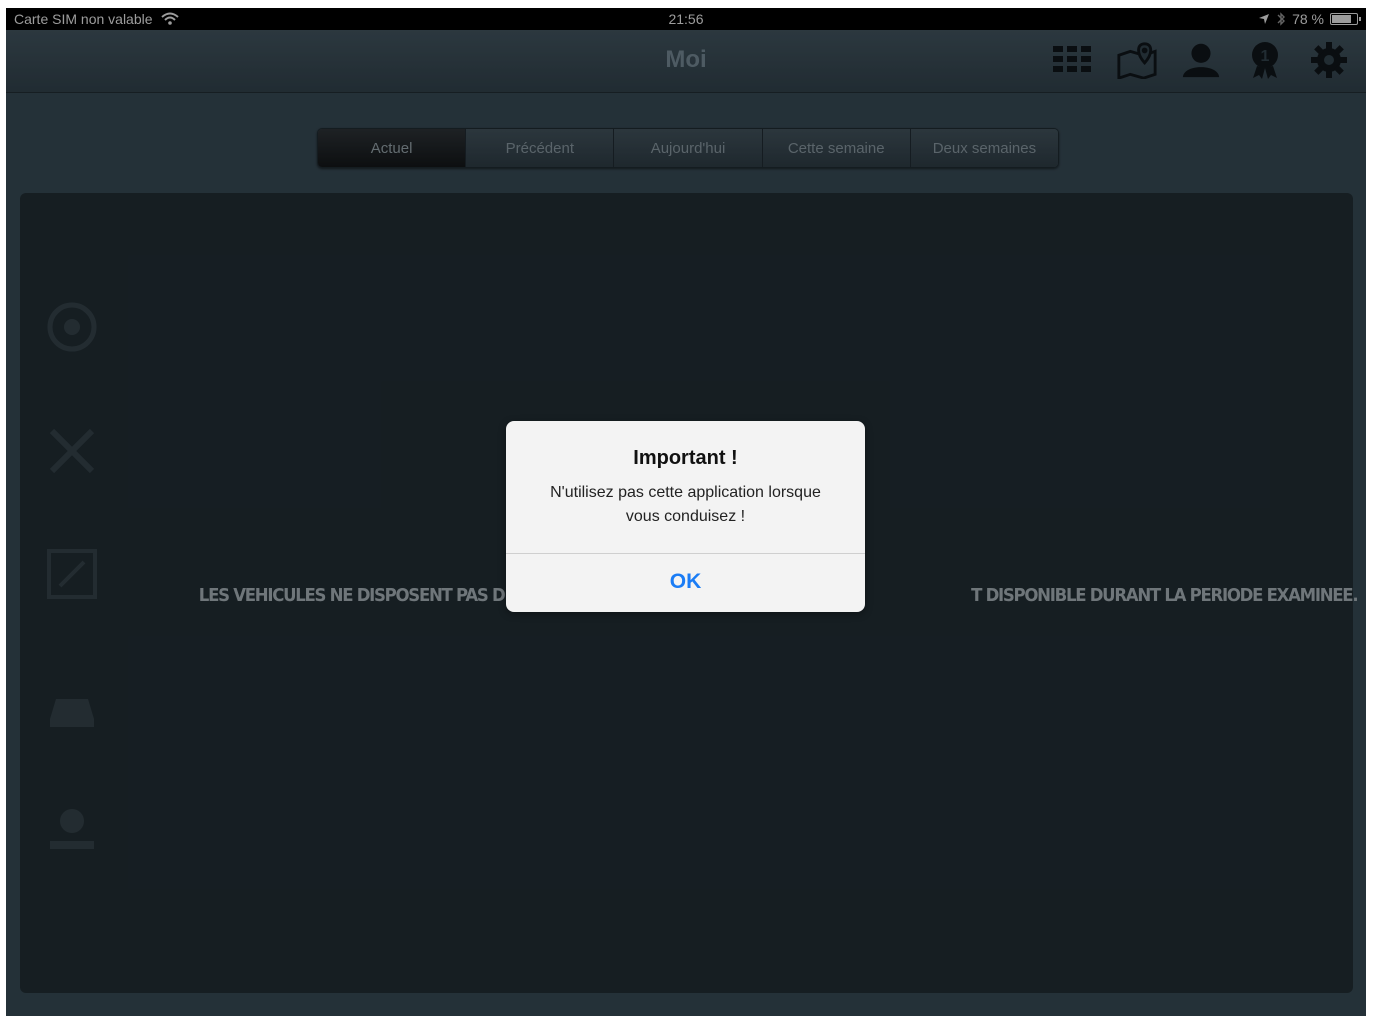 This screenshot has width=1373, height=1016. I want to click on alert-title: Important !, so click(685, 458).